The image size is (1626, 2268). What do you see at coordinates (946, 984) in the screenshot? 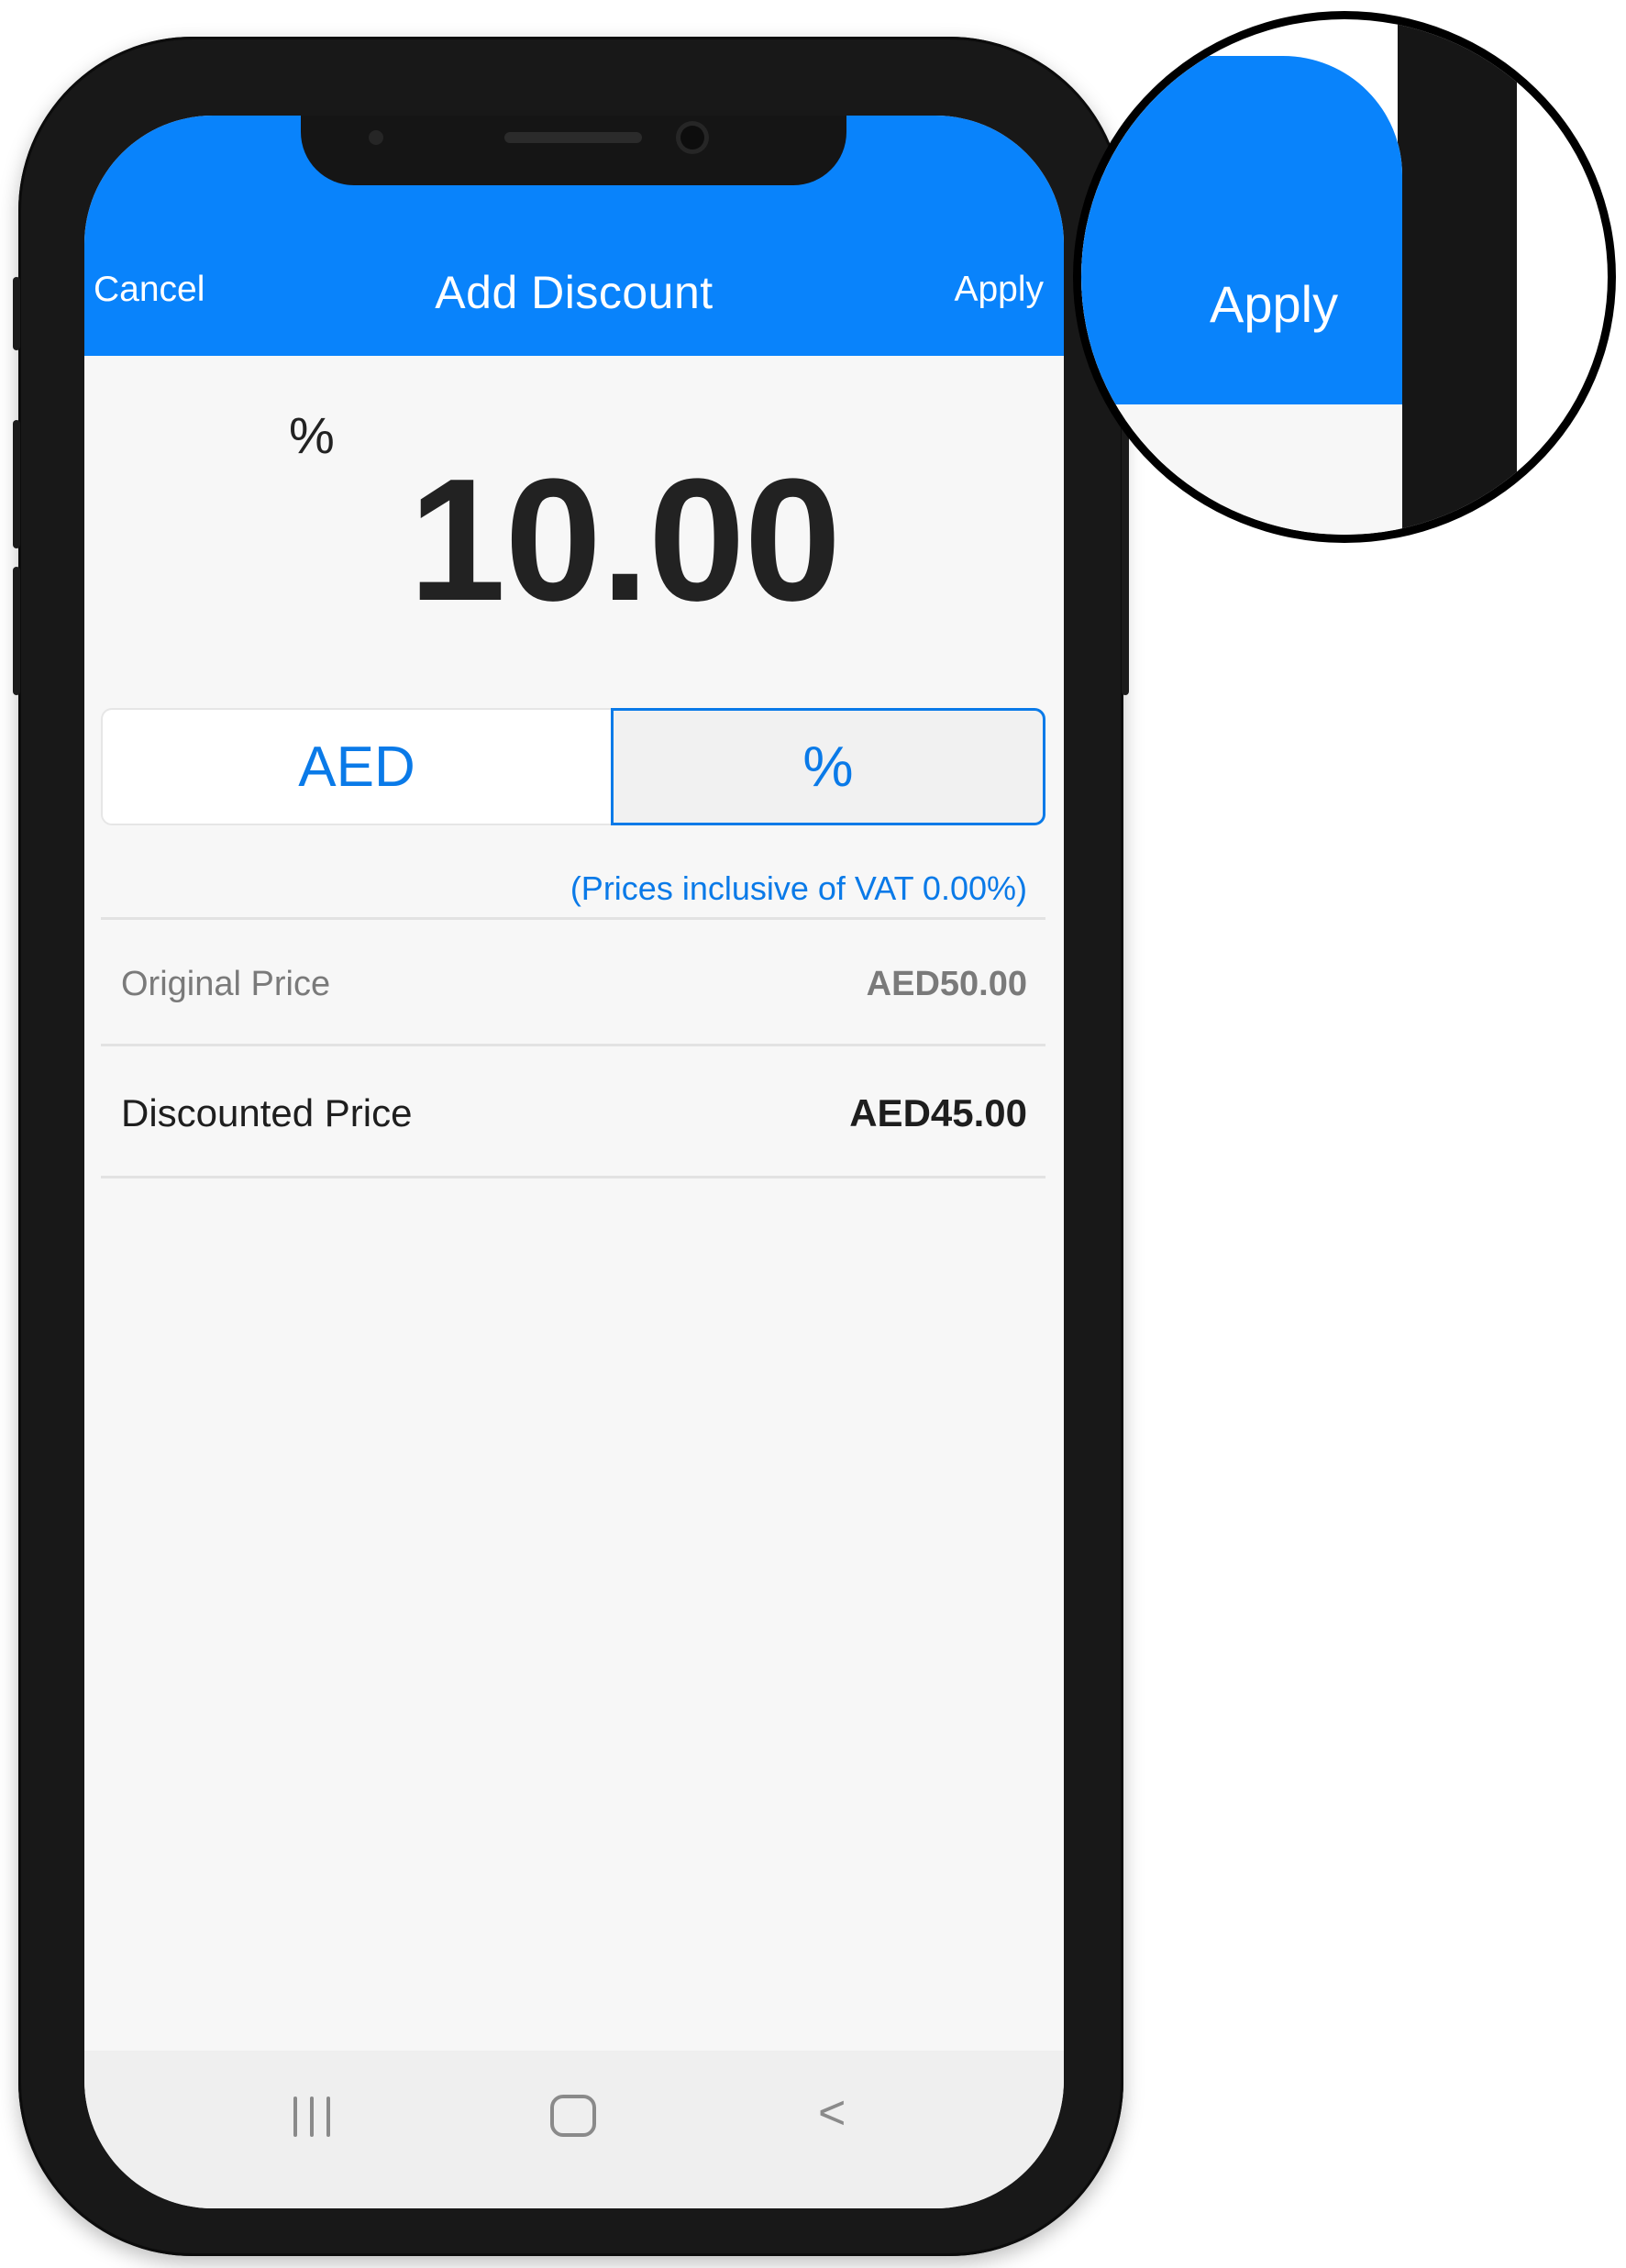
I see `original-price-value: AED50.00` at bounding box center [946, 984].